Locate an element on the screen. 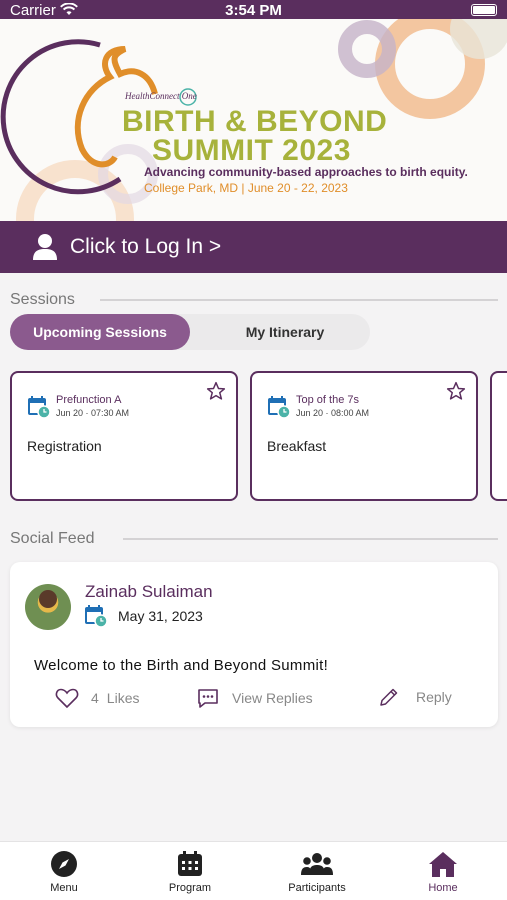  likes-count: 4 is located at coordinates (95, 698).